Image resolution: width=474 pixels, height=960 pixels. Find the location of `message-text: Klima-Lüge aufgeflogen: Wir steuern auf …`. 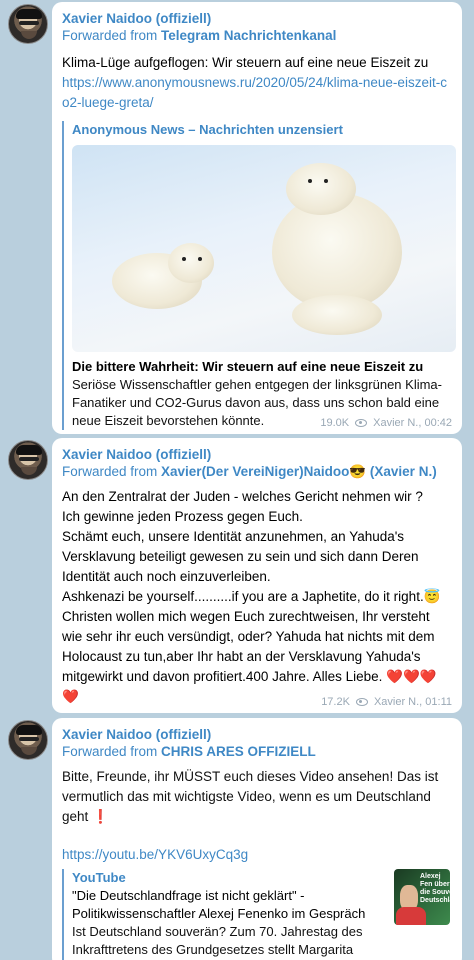

message-text: Klima-Lüge aufgeflogen: Wir steuern auf … is located at coordinates (245, 62).